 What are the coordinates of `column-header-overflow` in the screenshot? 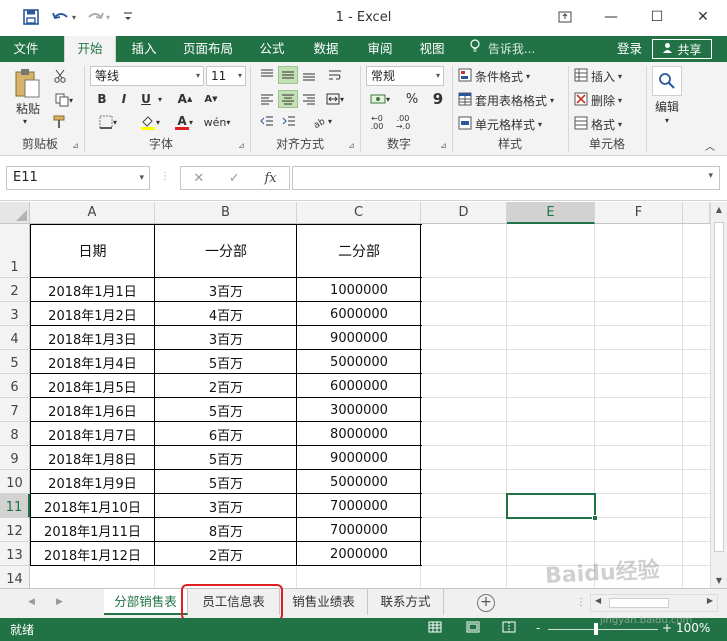 It's located at (696, 213).